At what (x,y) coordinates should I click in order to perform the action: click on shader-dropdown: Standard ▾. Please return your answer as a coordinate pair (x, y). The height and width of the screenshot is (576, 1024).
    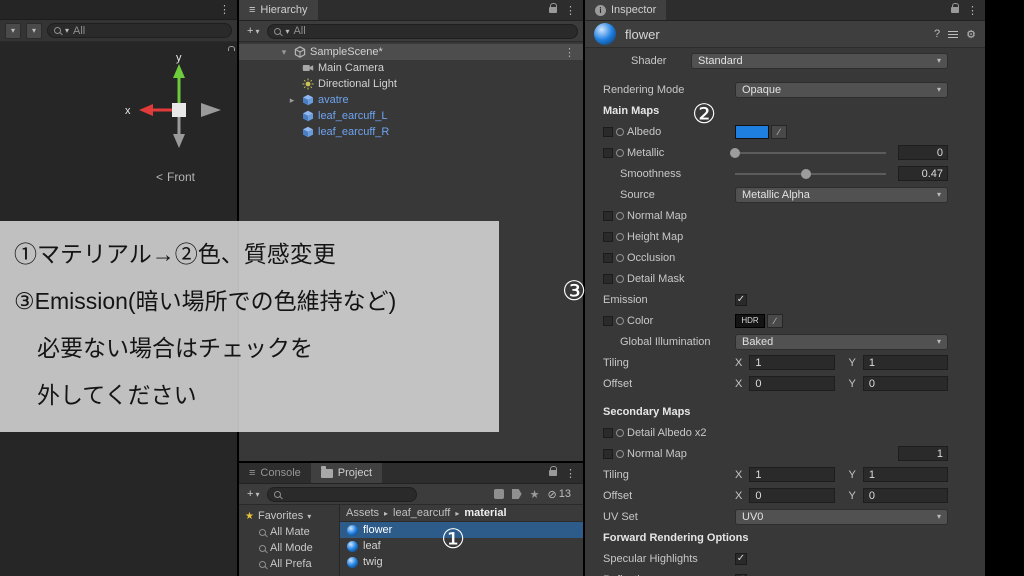
    Looking at the image, I should click on (819, 60).